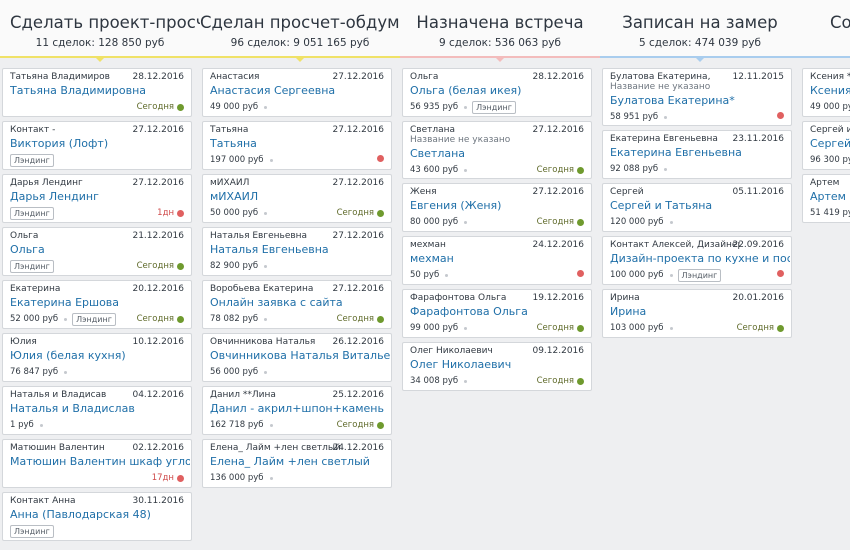  Describe the element at coordinates (275, 342) in the screenshot. I see `card-contact: Овчинникова Наталья` at that location.